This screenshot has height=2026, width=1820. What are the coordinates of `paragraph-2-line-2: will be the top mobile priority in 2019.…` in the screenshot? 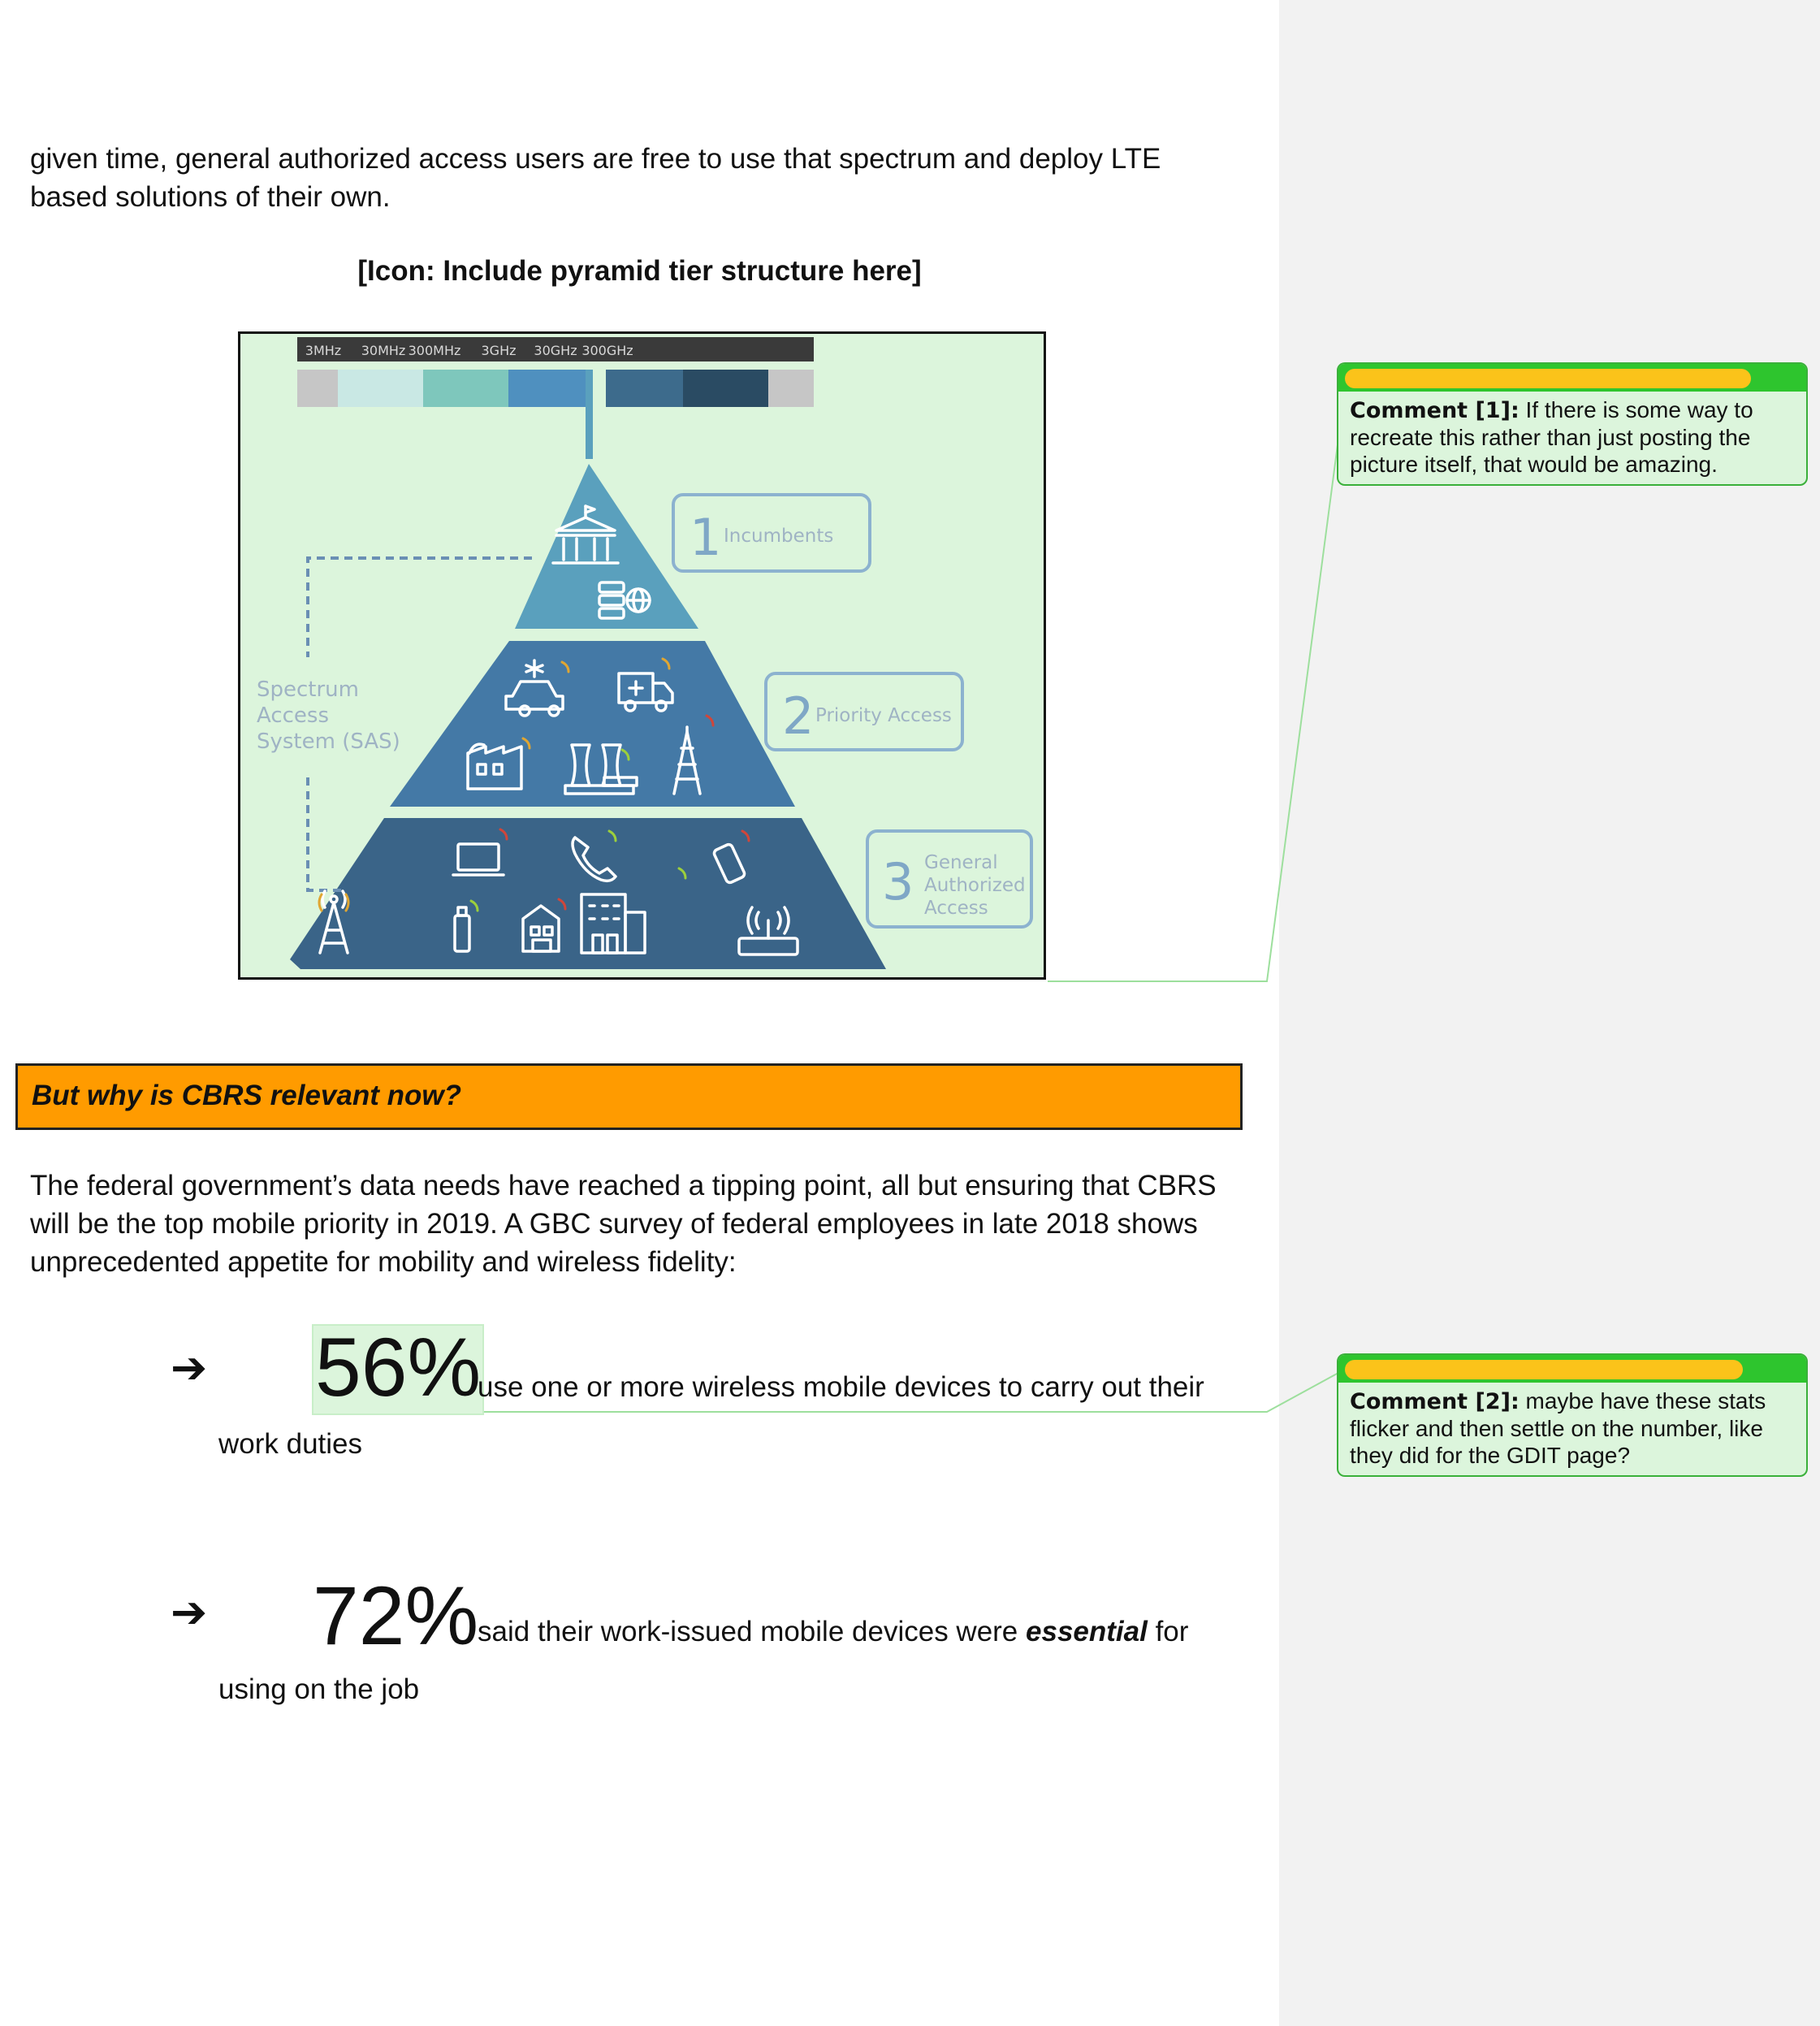 It's located at (614, 1224).